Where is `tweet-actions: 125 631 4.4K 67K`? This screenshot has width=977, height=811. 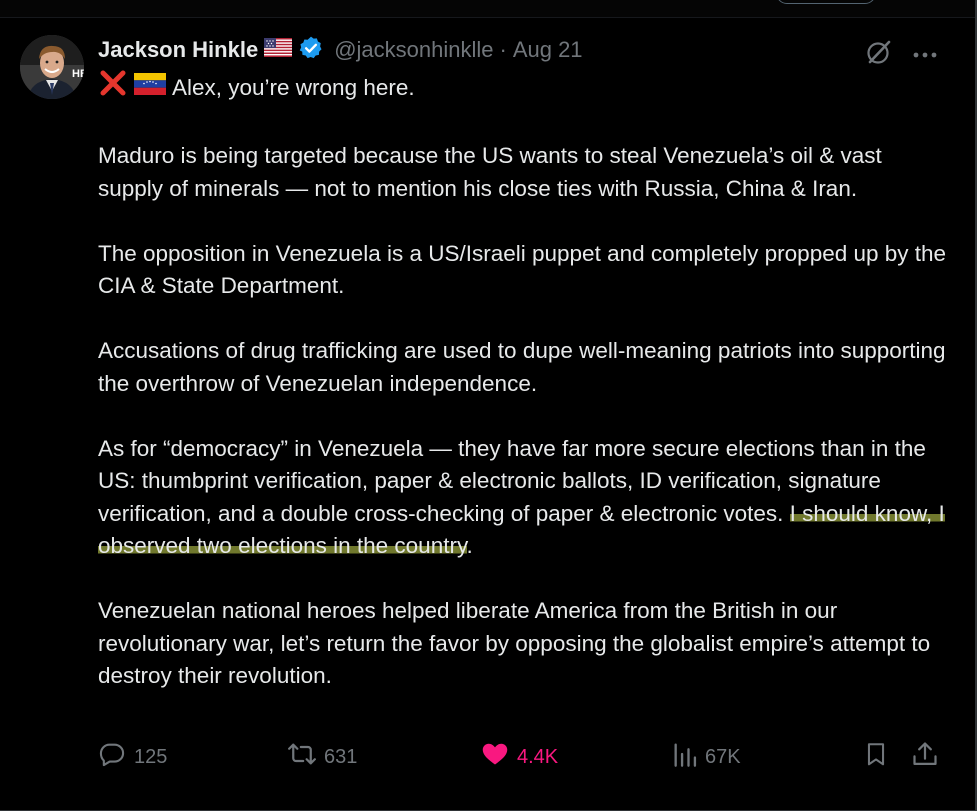
tweet-actions: 125 631 4.4K 67K is located at coordinates (519, 757).